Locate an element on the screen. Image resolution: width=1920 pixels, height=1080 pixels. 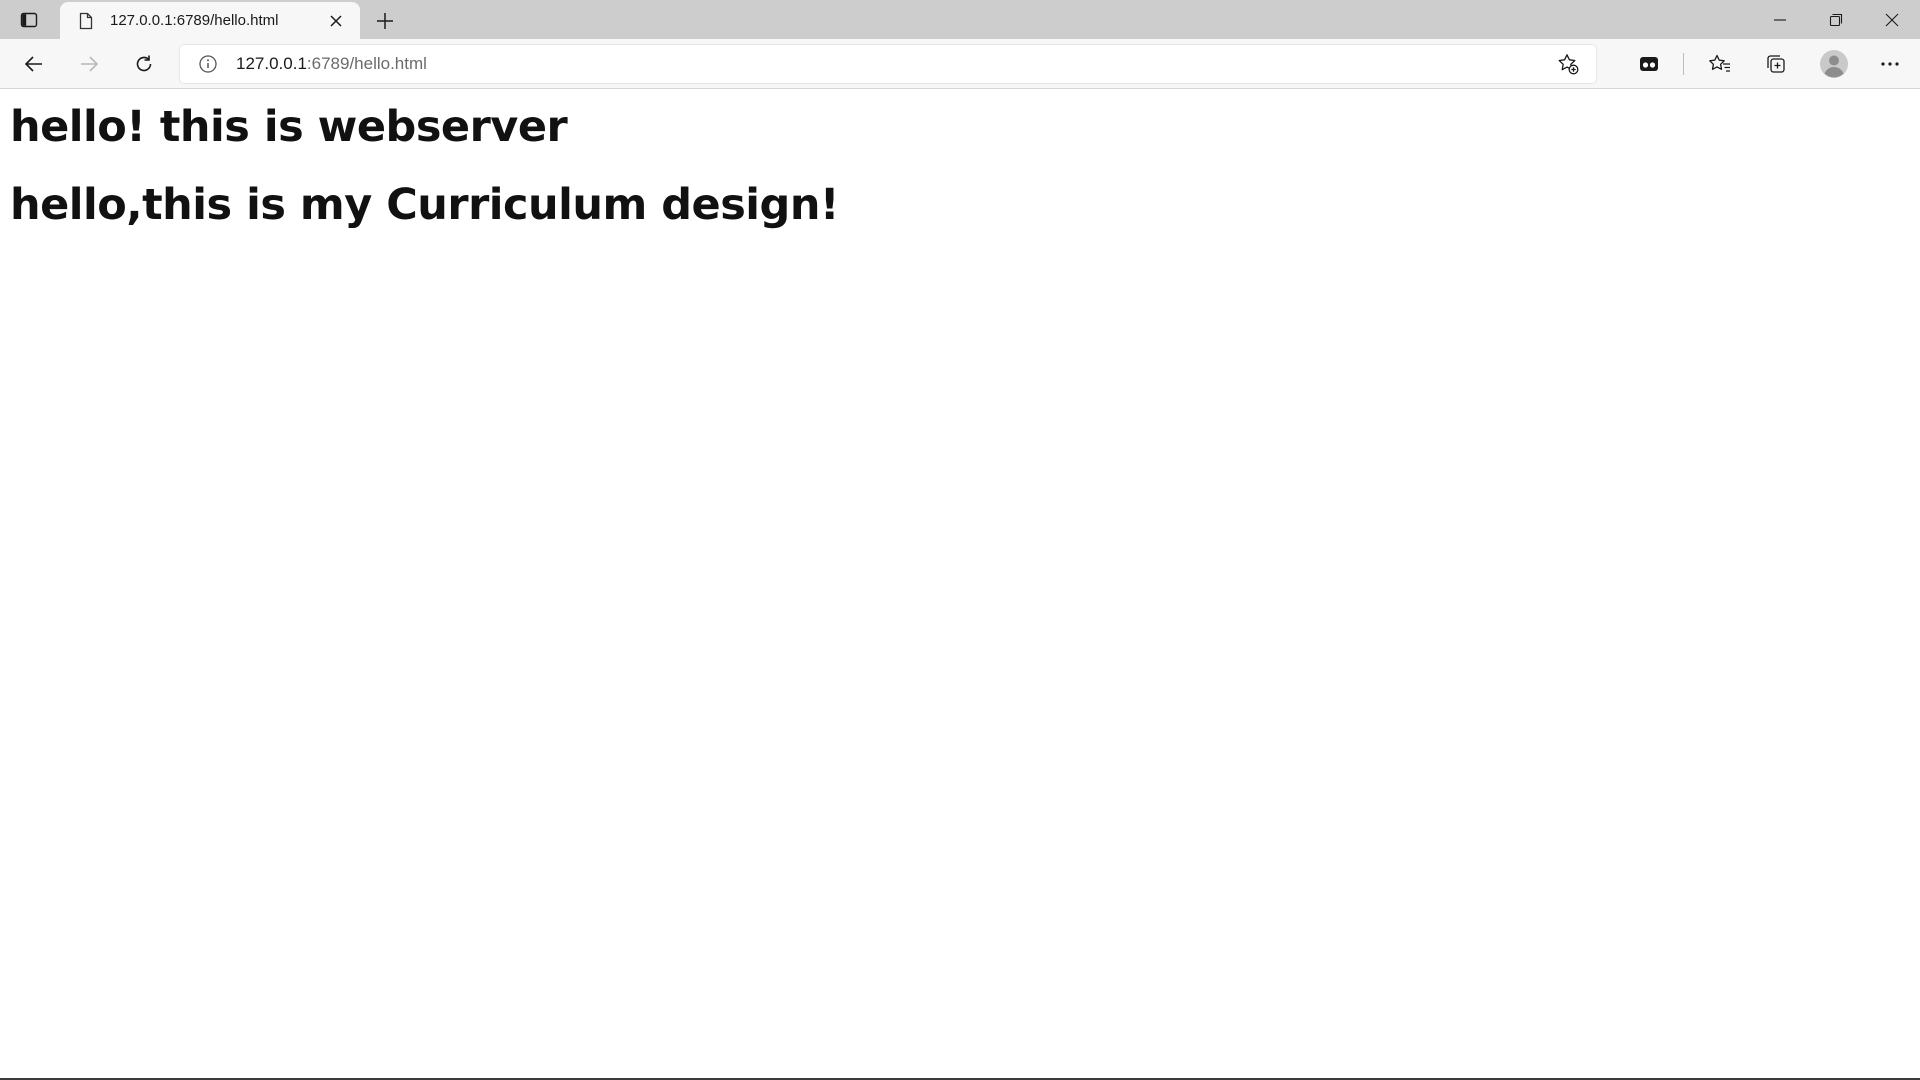
arrow-right-icon is located at coordinates (89, 64).